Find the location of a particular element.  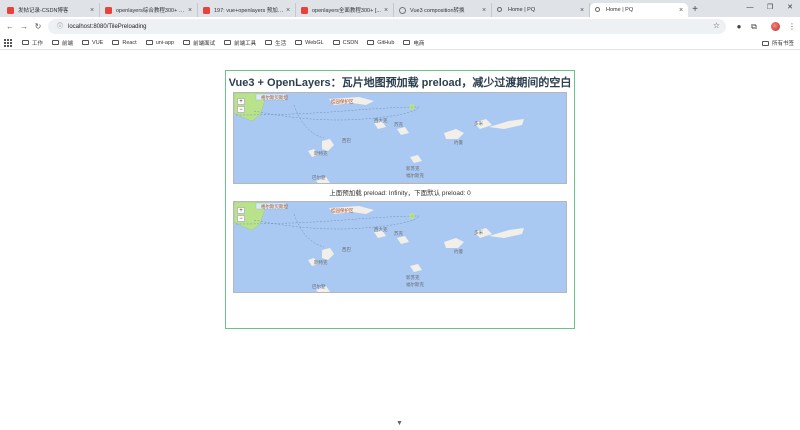

bookmark-star-icon: ☆ is located at coordinates (716, 25).